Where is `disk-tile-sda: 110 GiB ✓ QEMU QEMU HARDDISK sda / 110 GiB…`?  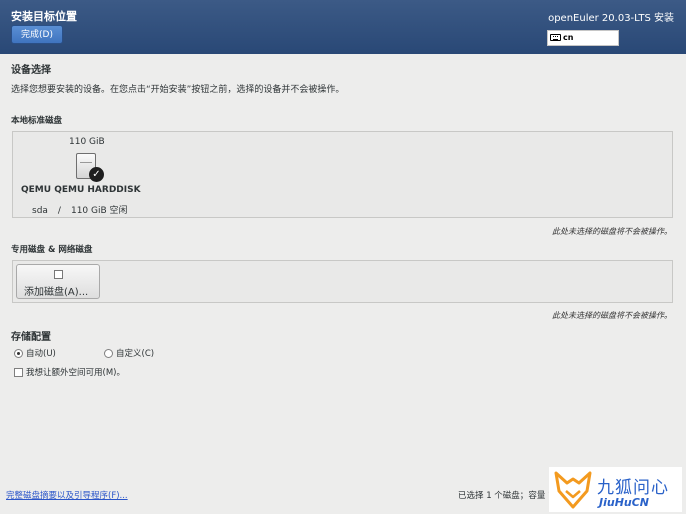
disk-tile-sda: 110 GiB ✓ QEMU QEMU HARDDISK sda / 110 GiB… is located at coordinates (83, 175).